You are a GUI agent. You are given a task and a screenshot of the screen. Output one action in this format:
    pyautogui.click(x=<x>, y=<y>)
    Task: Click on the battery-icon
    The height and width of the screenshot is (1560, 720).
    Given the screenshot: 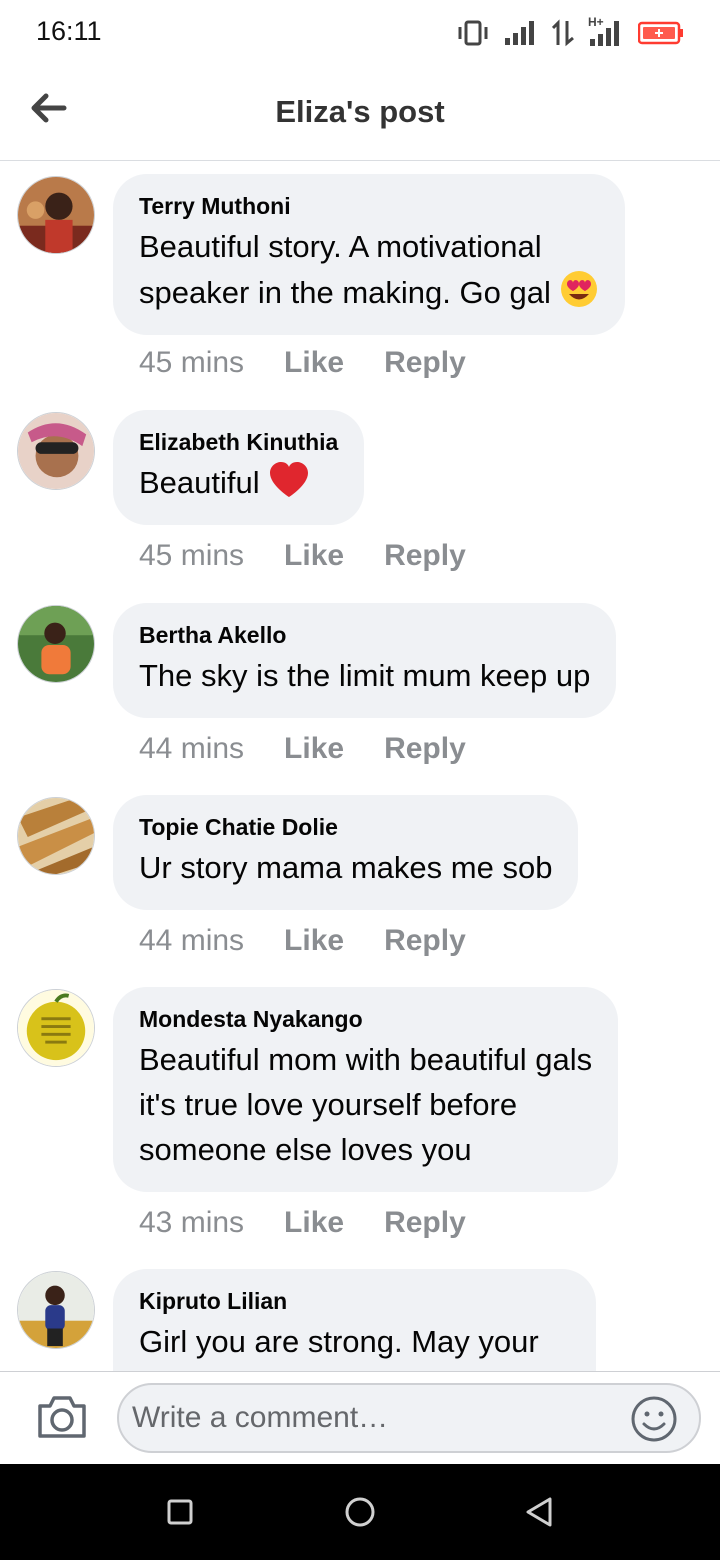 What is the action you would take?
    pyautogui.click(x=660, y=33)
    